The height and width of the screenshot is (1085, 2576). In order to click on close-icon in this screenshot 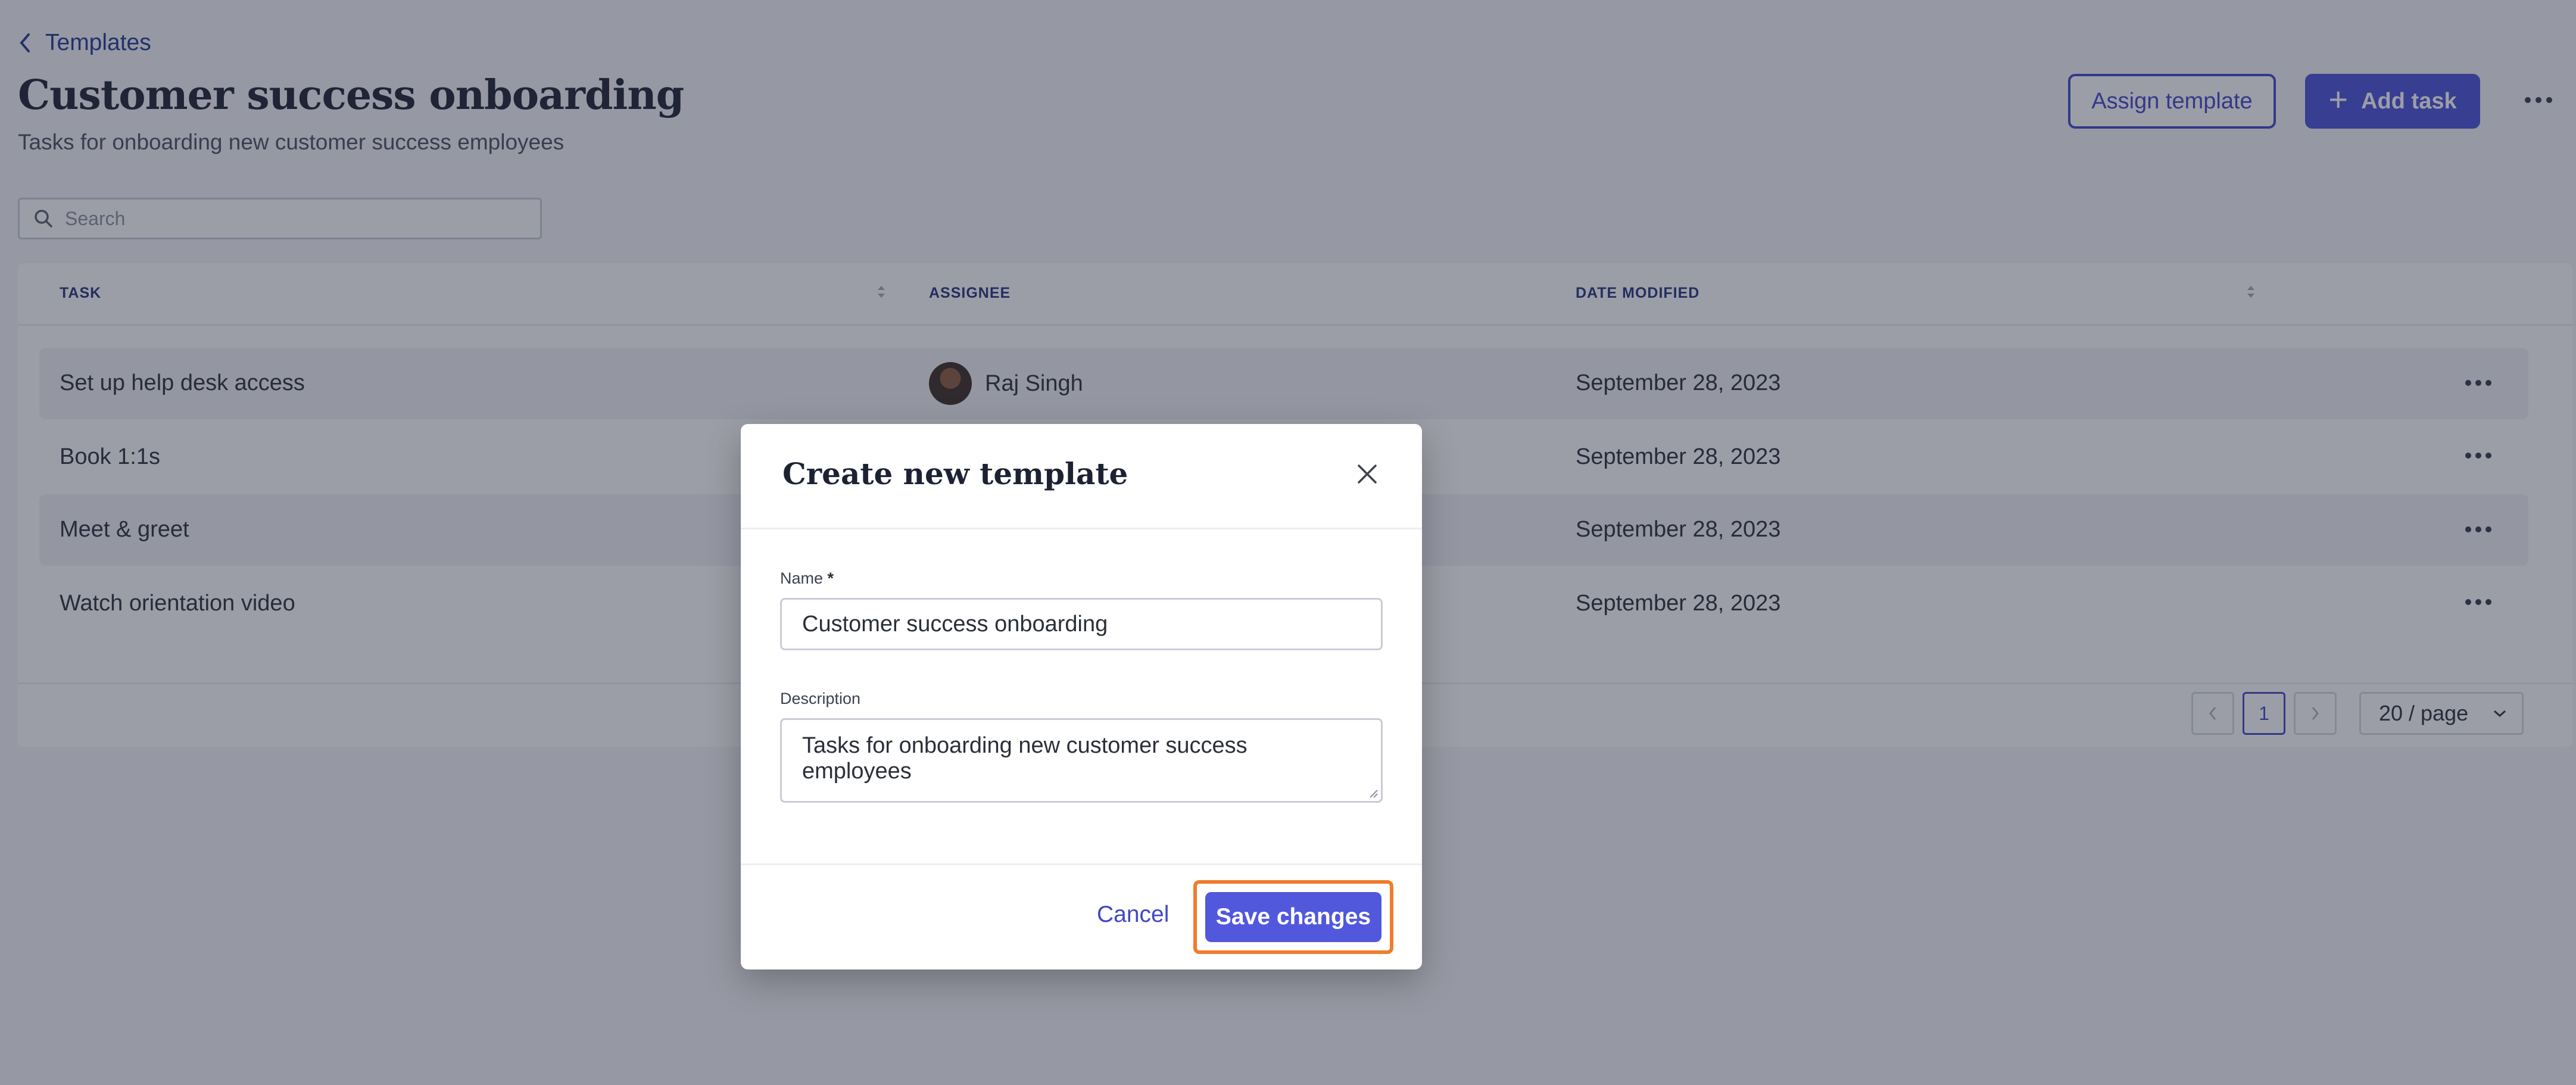, I will do `click(1367, 474)`.